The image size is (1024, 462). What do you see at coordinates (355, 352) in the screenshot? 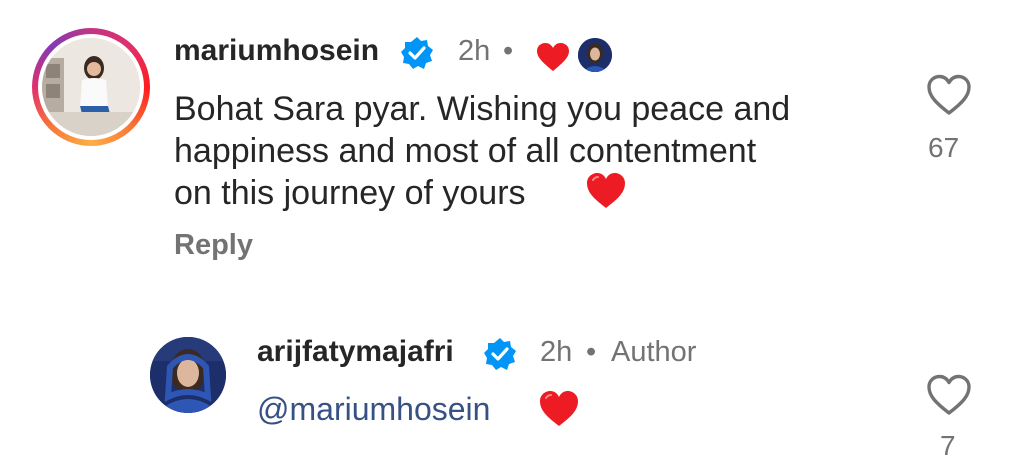
I see `reply-username: arijfatymajafri` at bounding box center [355, 352].